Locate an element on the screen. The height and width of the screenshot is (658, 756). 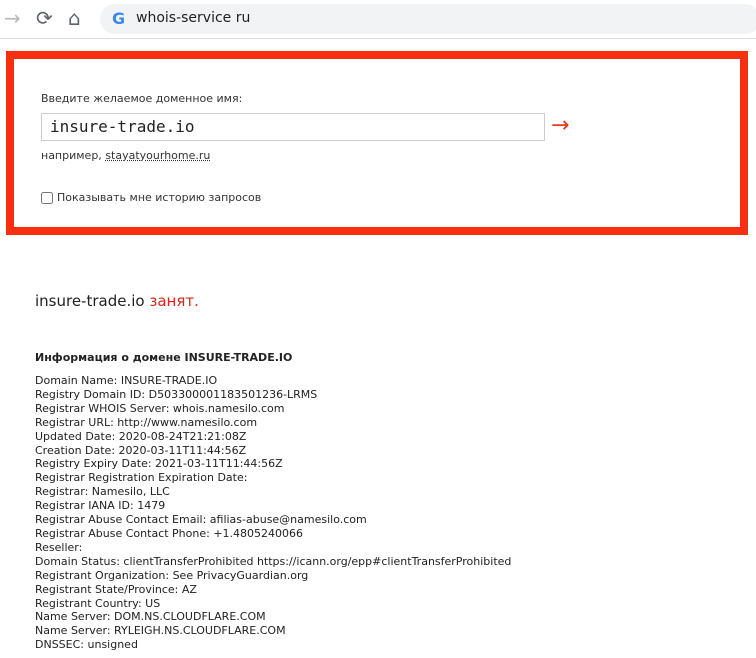
submit-arrow-button: → is located at coordinates (560, 125).